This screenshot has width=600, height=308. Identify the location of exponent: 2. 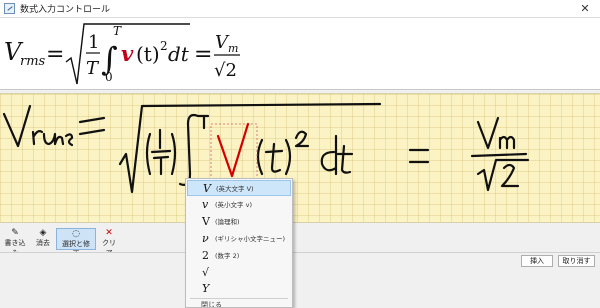
(164, 46).